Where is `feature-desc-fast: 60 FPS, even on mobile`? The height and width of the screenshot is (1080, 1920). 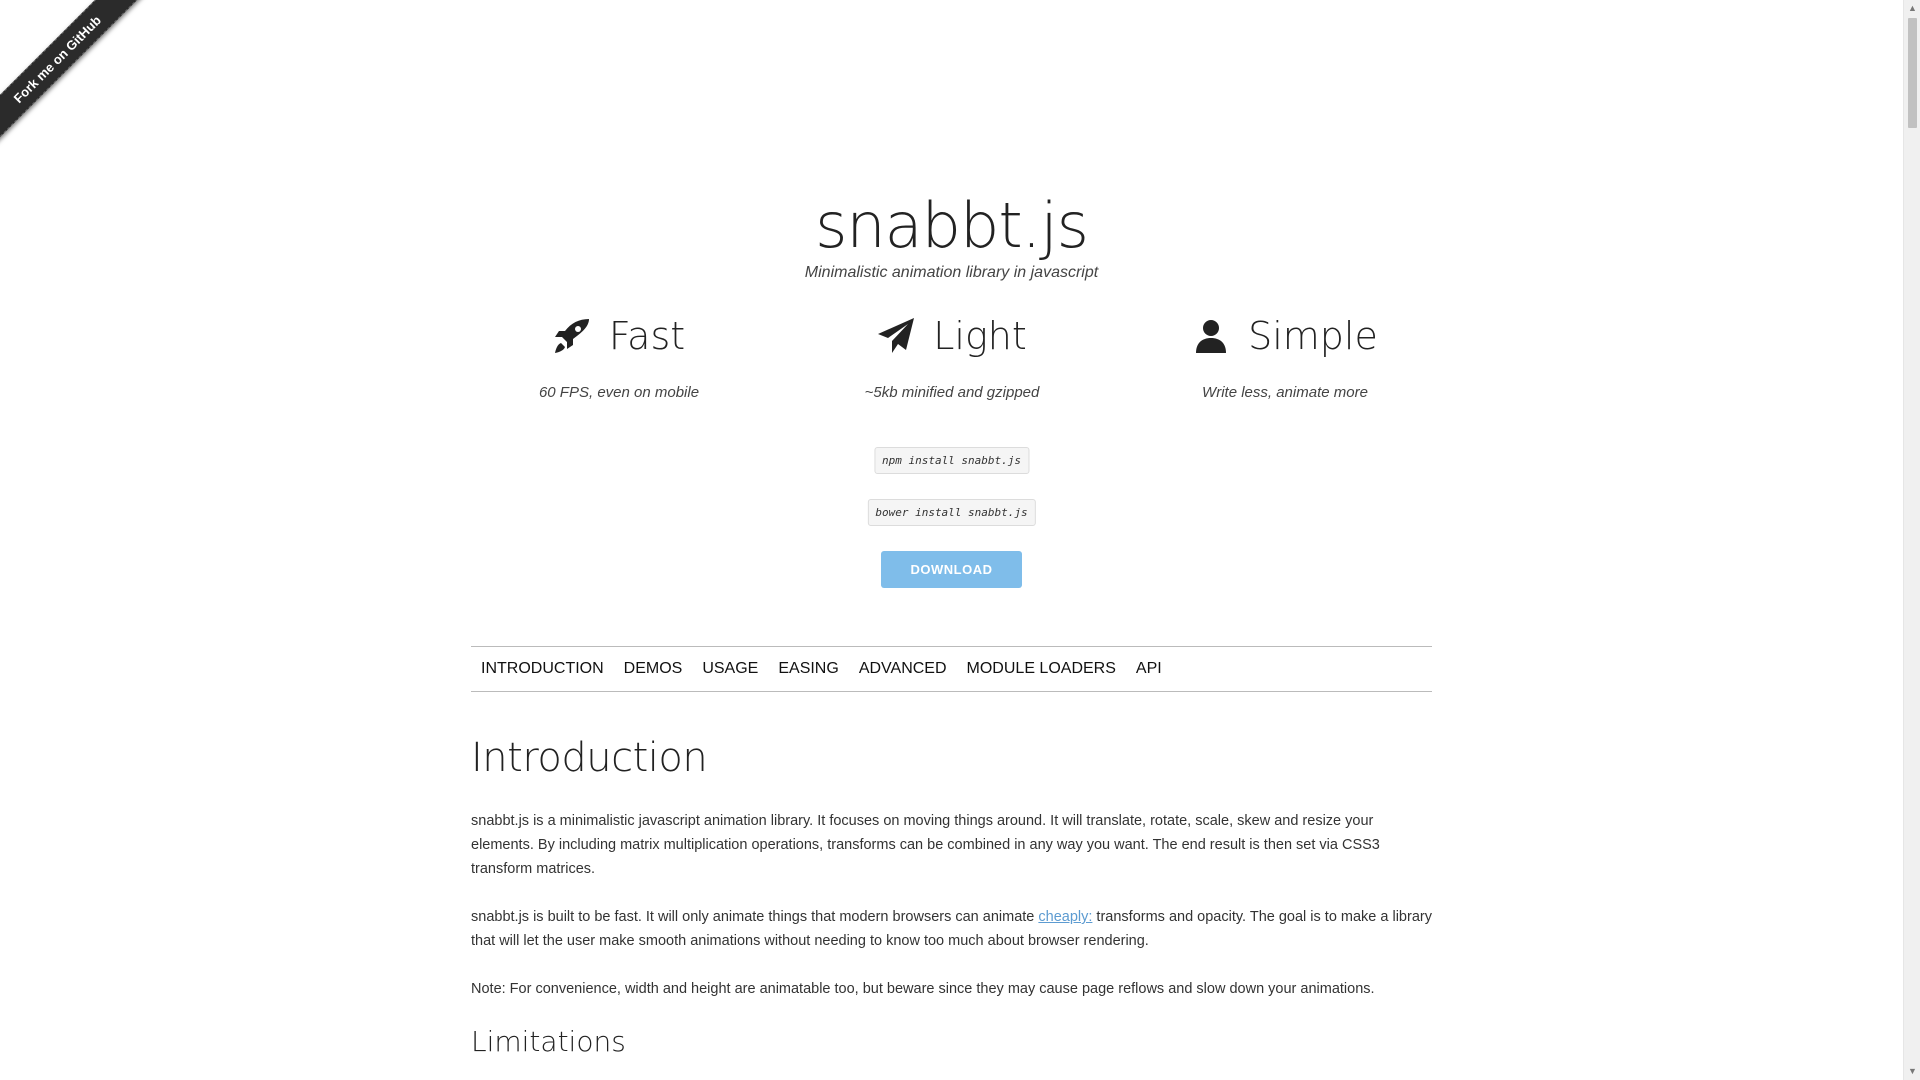
feature-desc-fast: 60 FPS, even on mobile is located at coordinates (619, 392).